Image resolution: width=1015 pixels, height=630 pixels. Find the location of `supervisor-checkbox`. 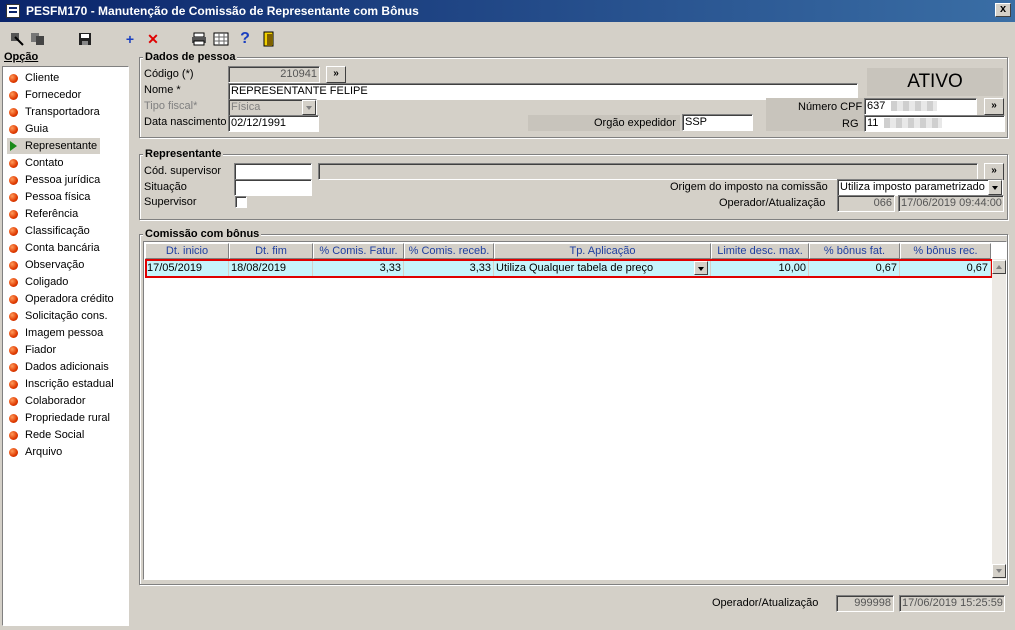

supervisor-checkbox is located at coordinates (241, 202).